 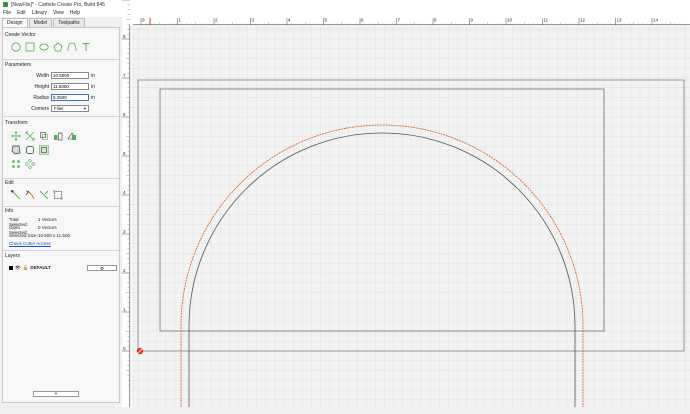 I want to click on rotate-icon, so click(x=44, y=136).